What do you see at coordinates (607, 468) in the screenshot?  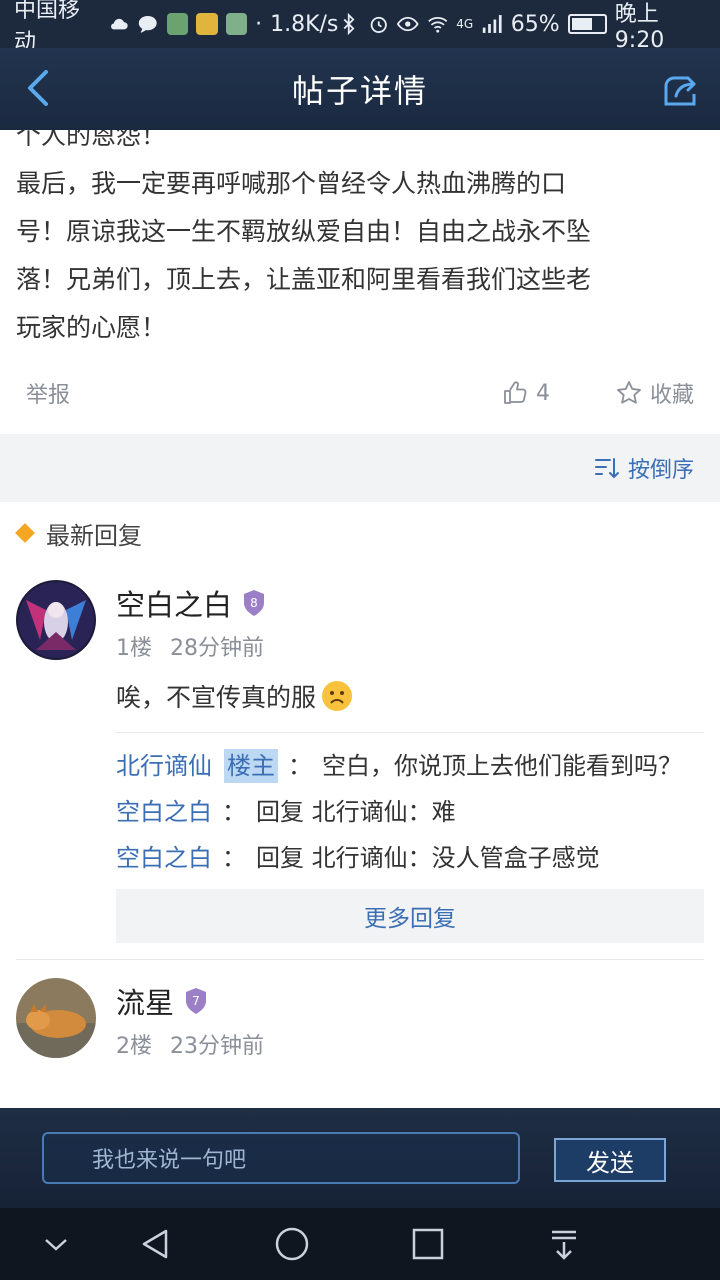 I see `sort-icon` at bounding box center [607, 468].